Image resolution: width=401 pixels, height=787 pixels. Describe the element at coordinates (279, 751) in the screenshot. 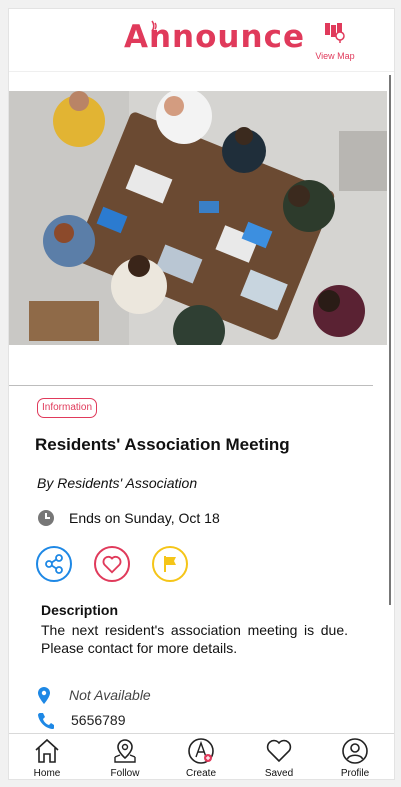

I see `saved-heart-icon` at that location.